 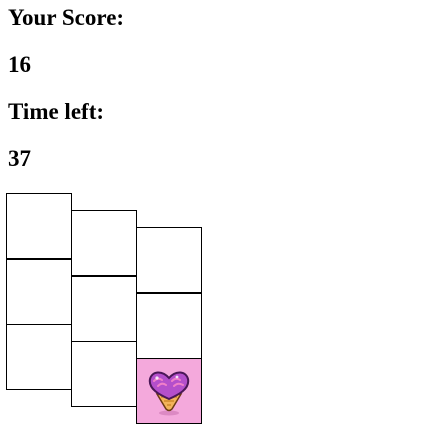 What do you see at coordinates (169, 326) in the screenshot?
I see `board-cell-c3-r2` at bounding box center [169, 326].